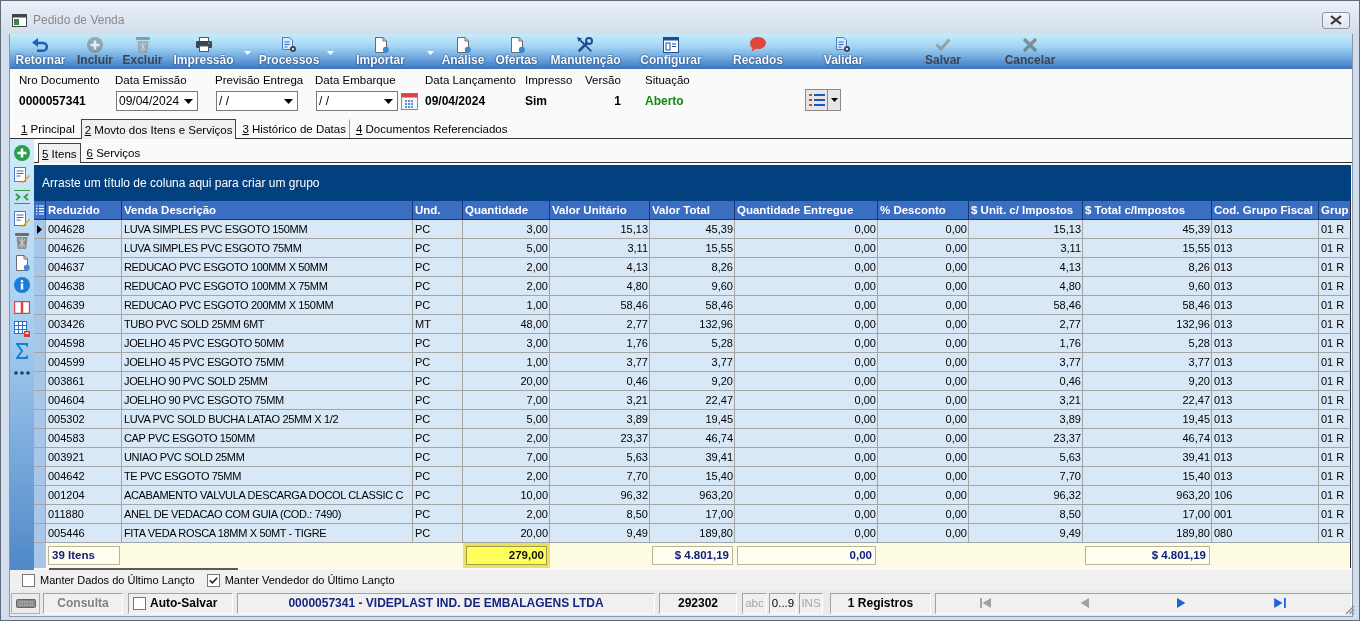  Describe the element at coordinates (692, 286) in the screenshot. I see `table-cell: 9,60` at that location.